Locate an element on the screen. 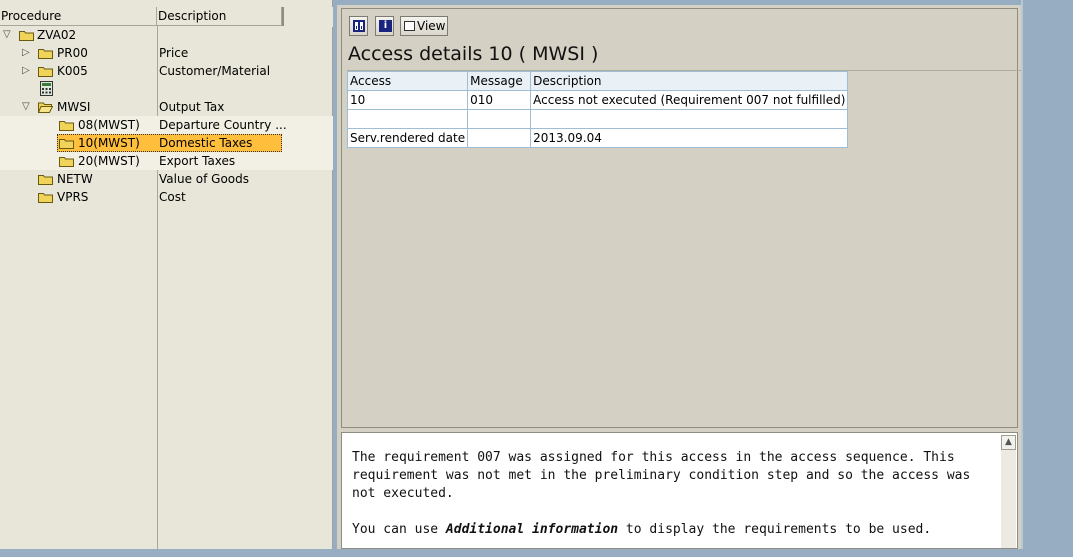 The height and width of the screenshot is (557, 1073). tree-node-description: Value of Goods is located at coordinates (204, 179).